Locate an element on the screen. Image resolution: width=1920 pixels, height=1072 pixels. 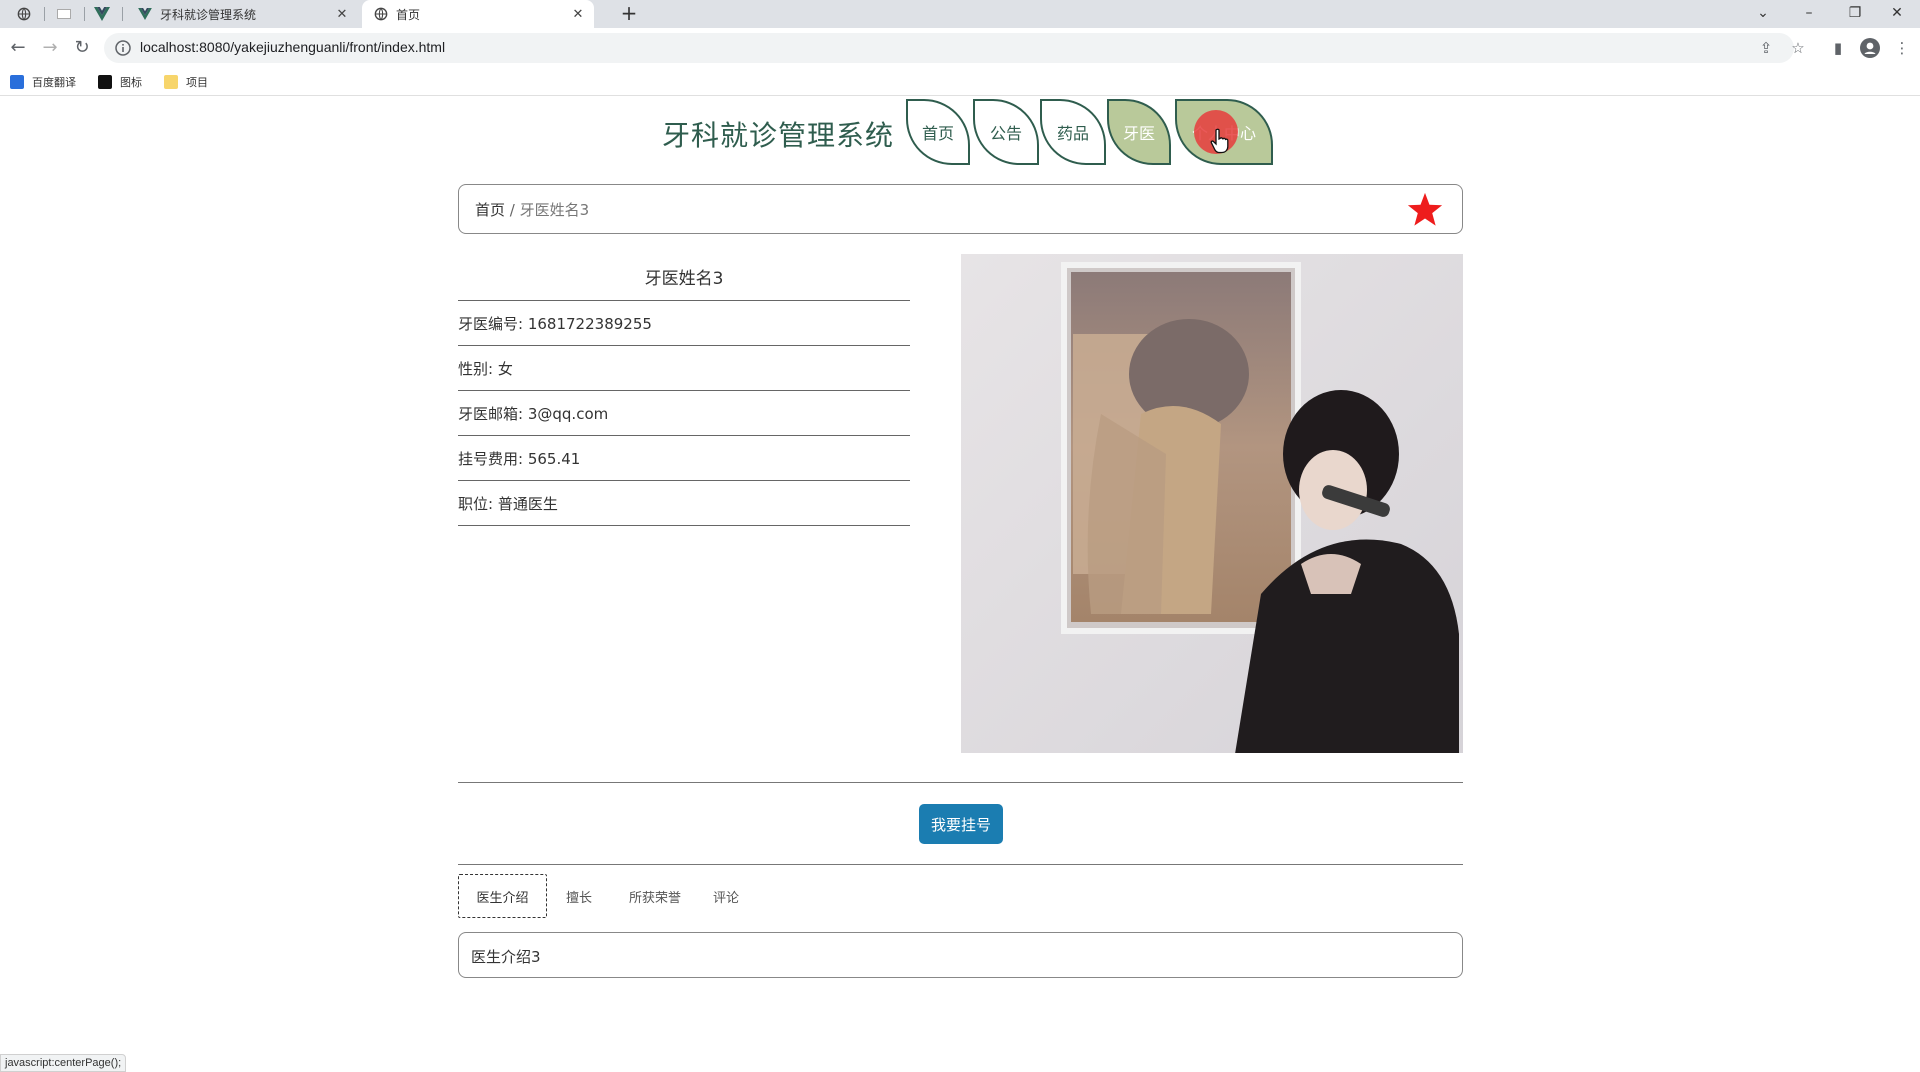
bookmark-label: 图标 is located at coordinates (131, 82).